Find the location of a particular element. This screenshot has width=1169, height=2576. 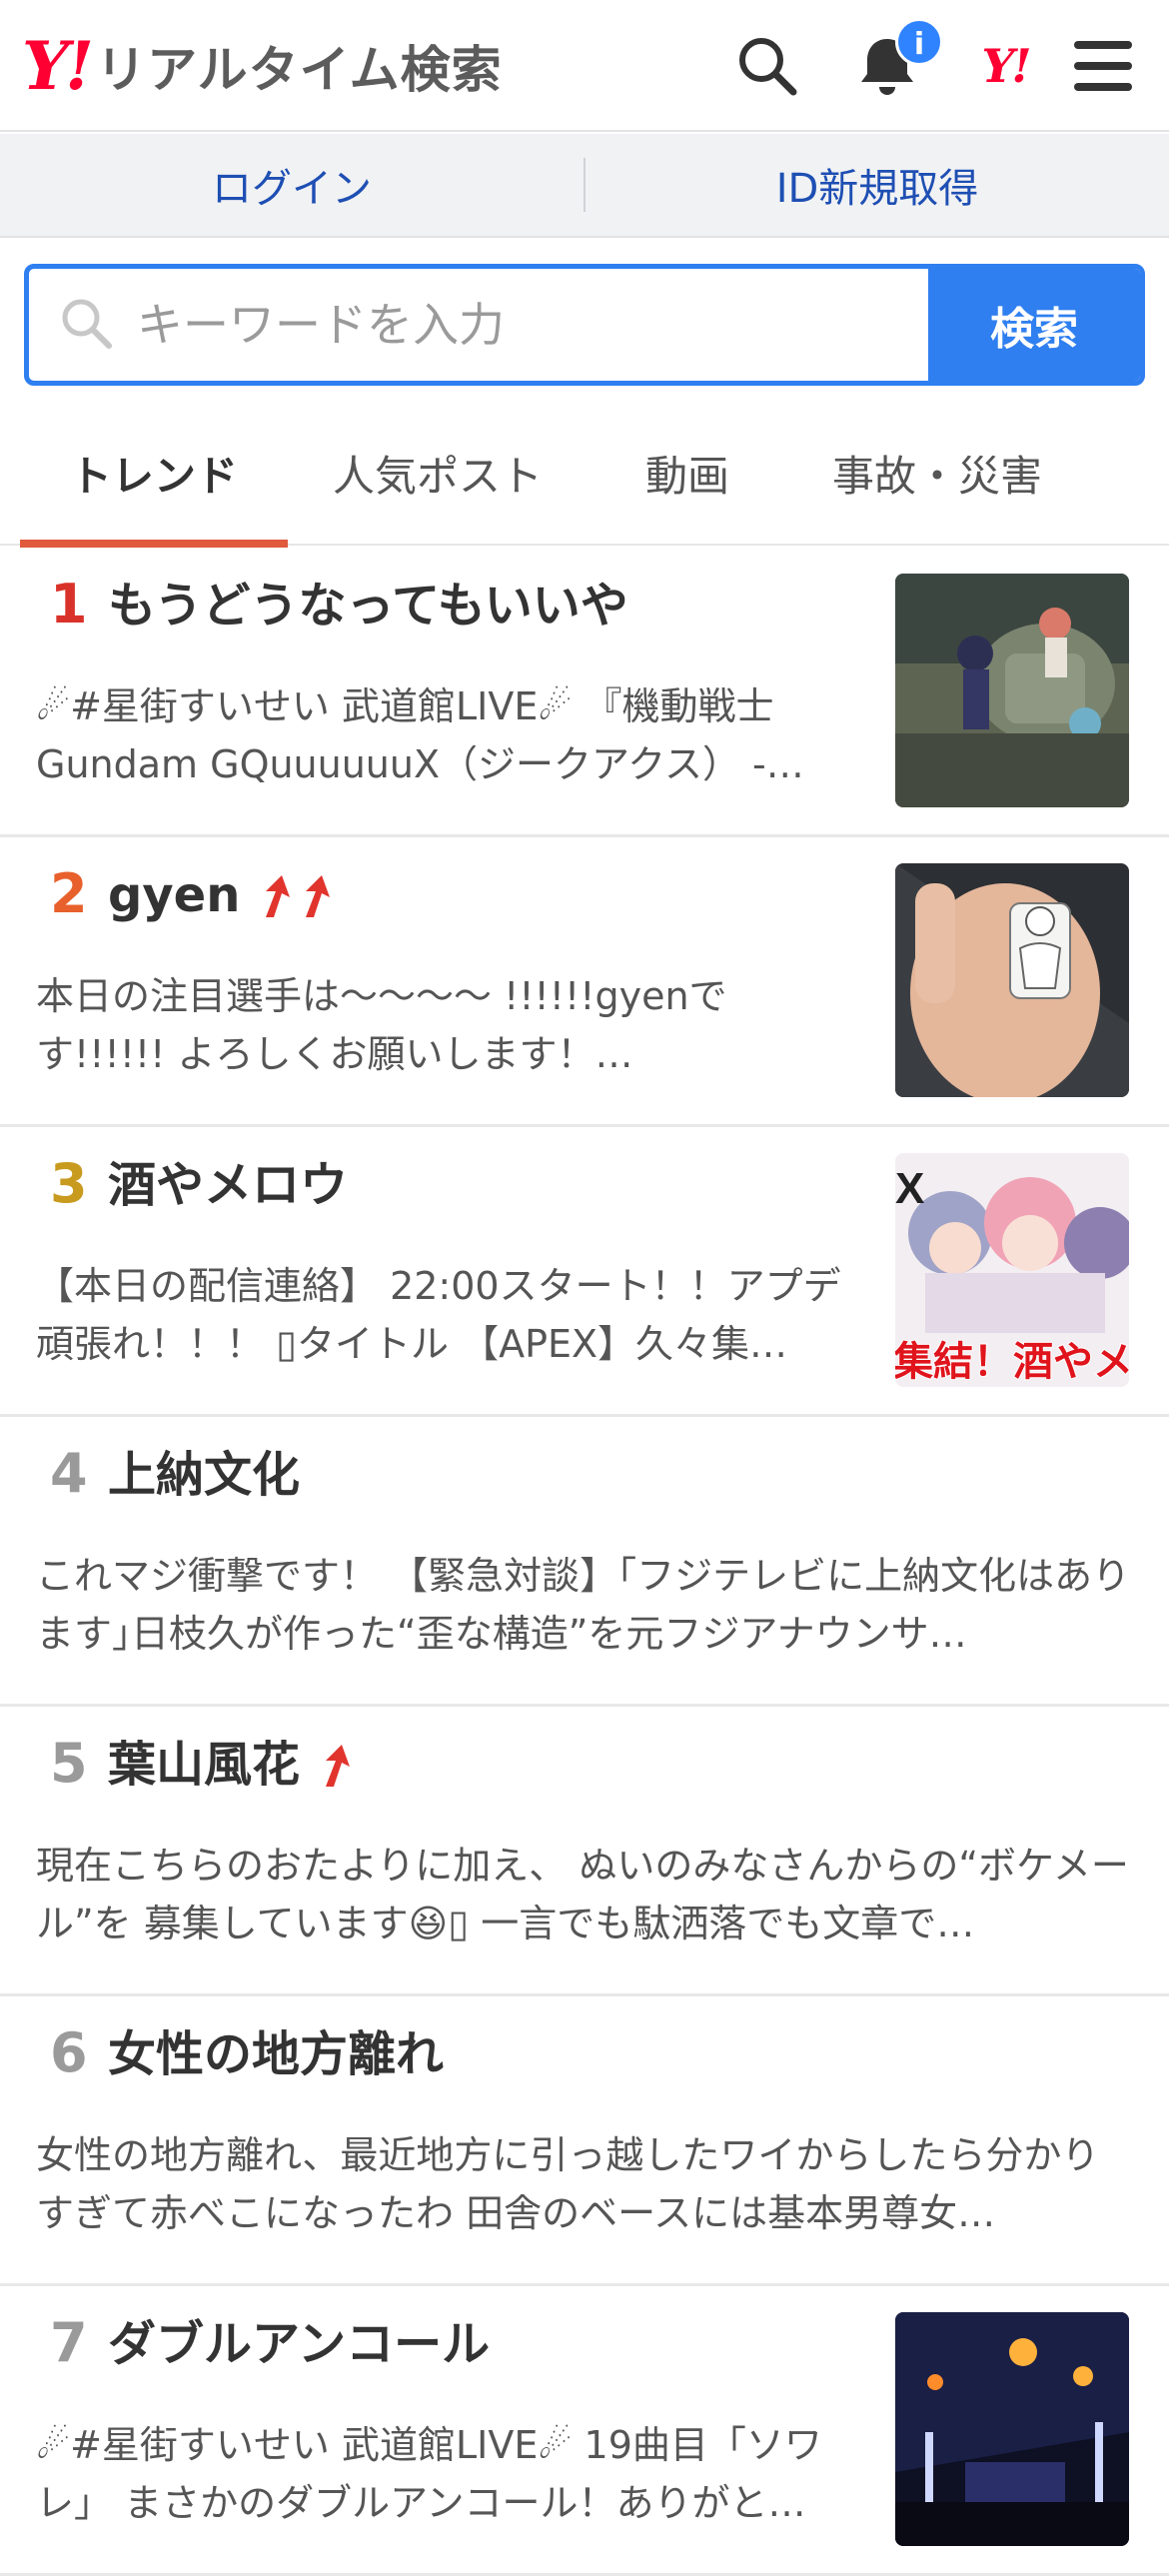

trend-title-text: 酒やメロウ is located at coordinates (228, 1185).